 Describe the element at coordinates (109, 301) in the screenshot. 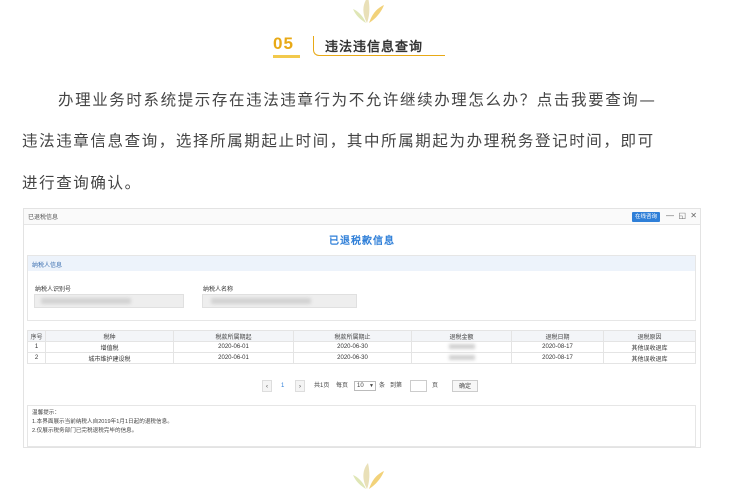

I see `taxpayer-id-field` at that location.